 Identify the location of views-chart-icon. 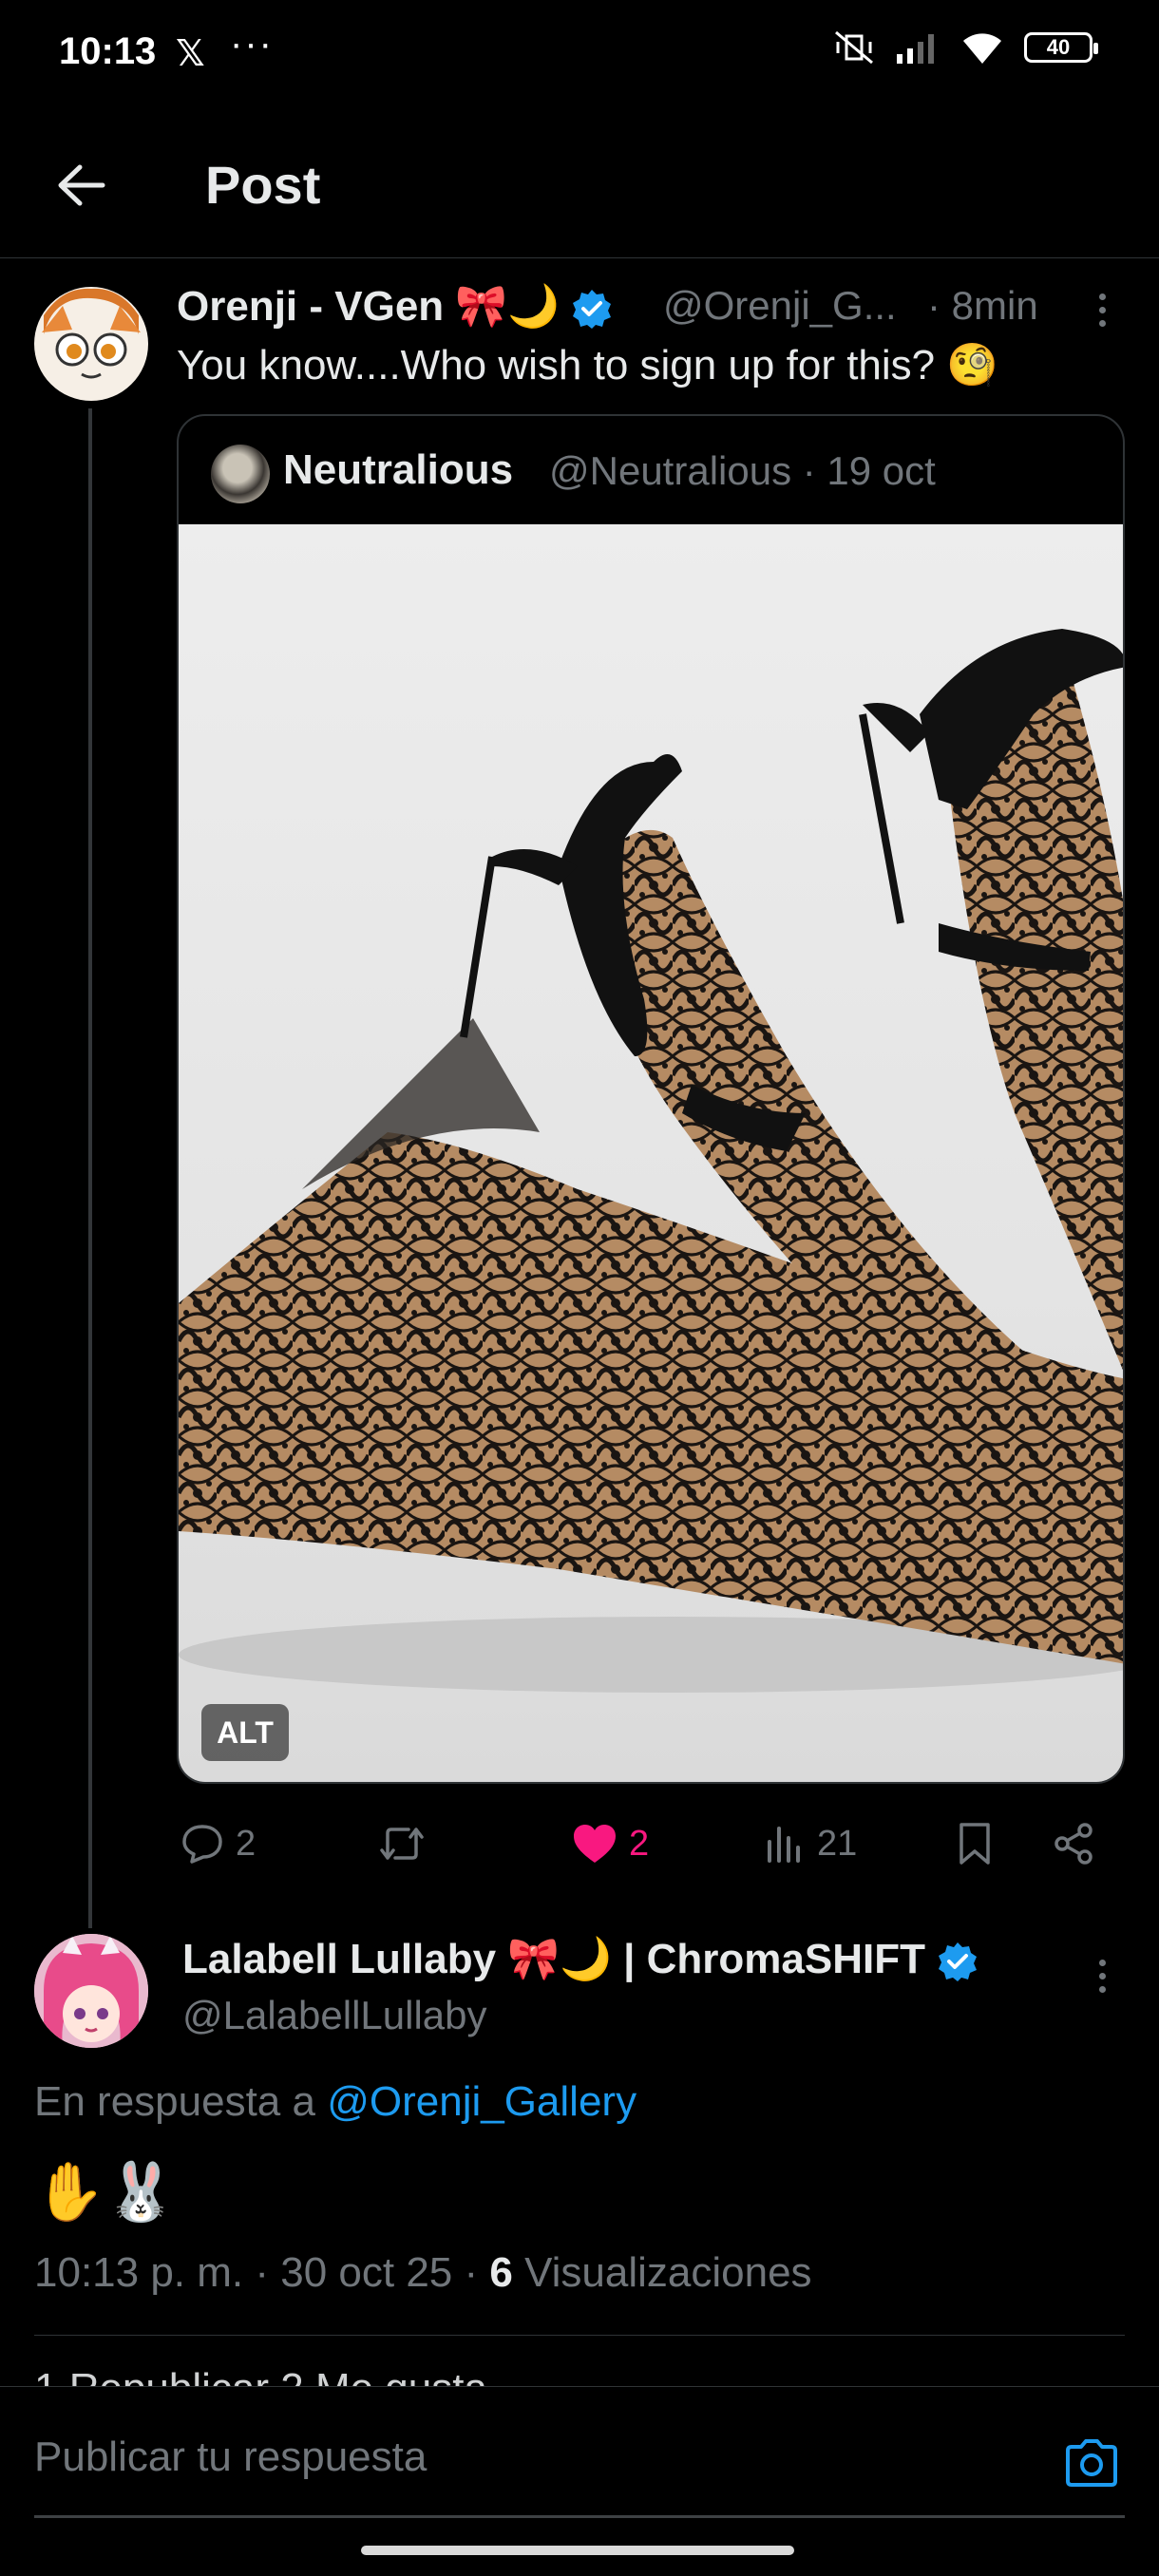
(784, 1845).